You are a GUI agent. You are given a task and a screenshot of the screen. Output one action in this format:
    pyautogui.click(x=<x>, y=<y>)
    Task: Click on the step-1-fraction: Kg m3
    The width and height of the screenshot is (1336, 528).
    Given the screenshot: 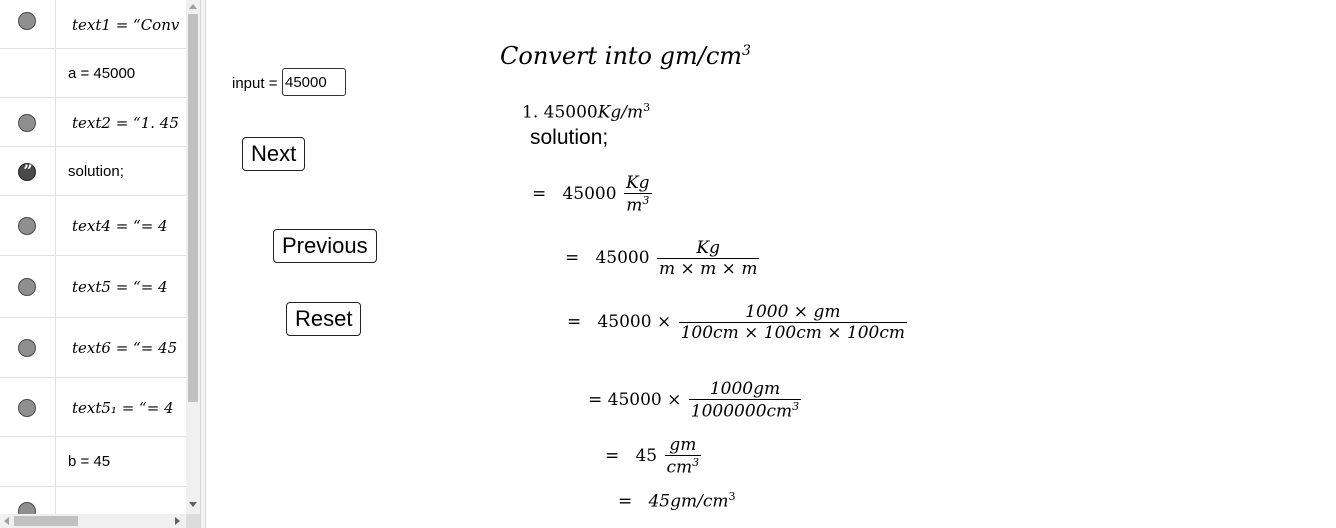 What is the action you would take?
    pyautogui.click(x=637, y=194)
    